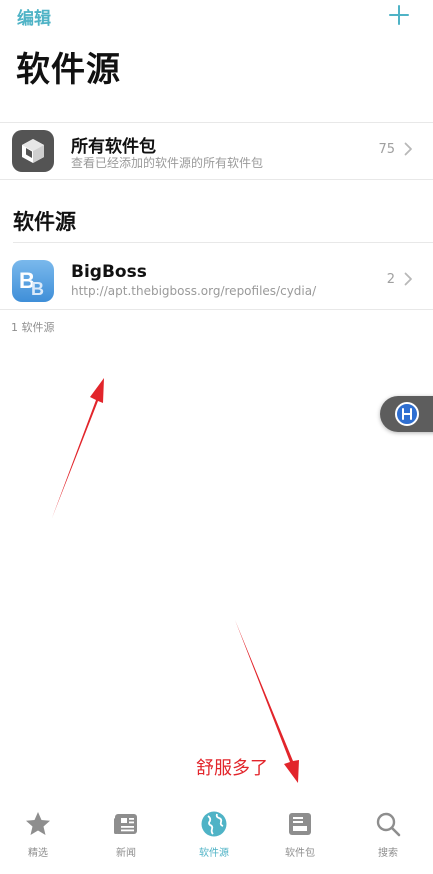 Image resolution: width=433 pixels, height=874 pixels. Describe the element at coordinates (78, 448) in the screenshot. I see `annotation-arrow-up` at that location.